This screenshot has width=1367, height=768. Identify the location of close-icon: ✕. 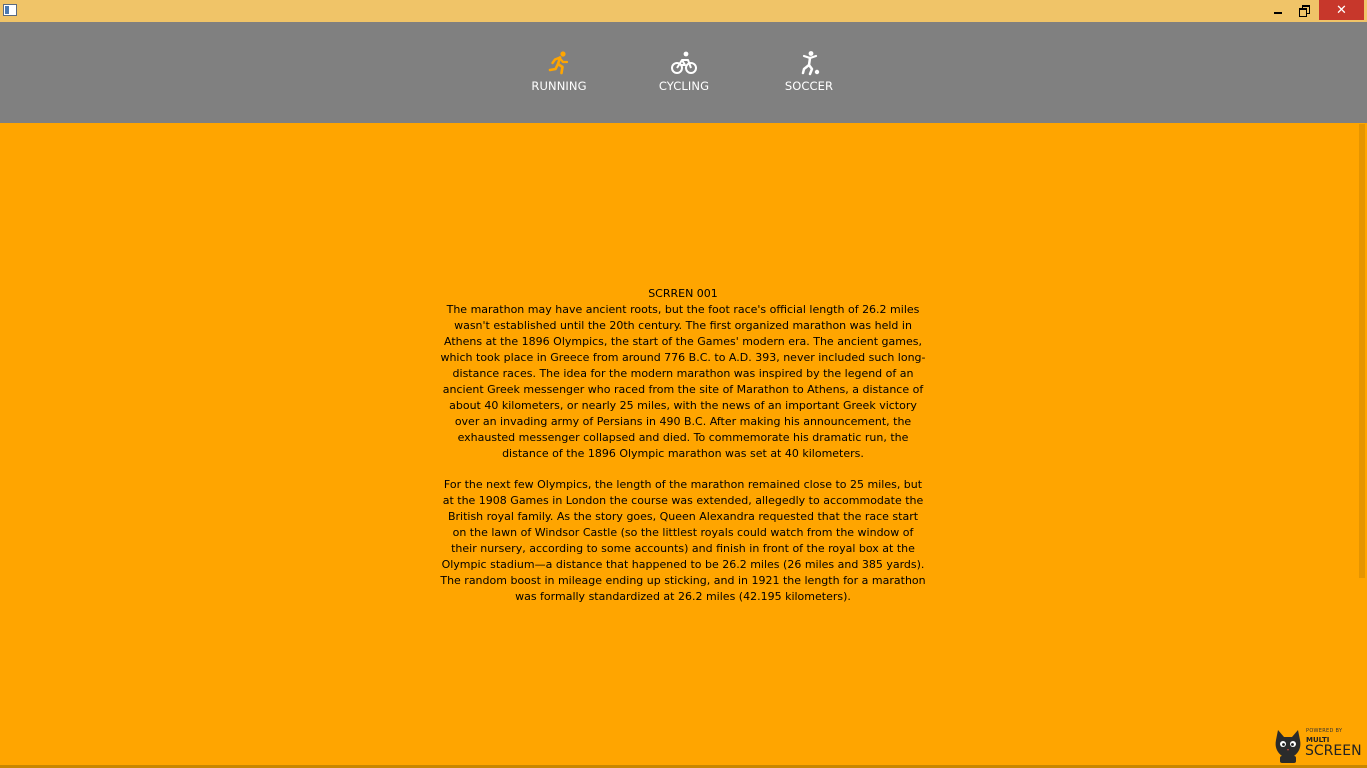
(1341, 10).